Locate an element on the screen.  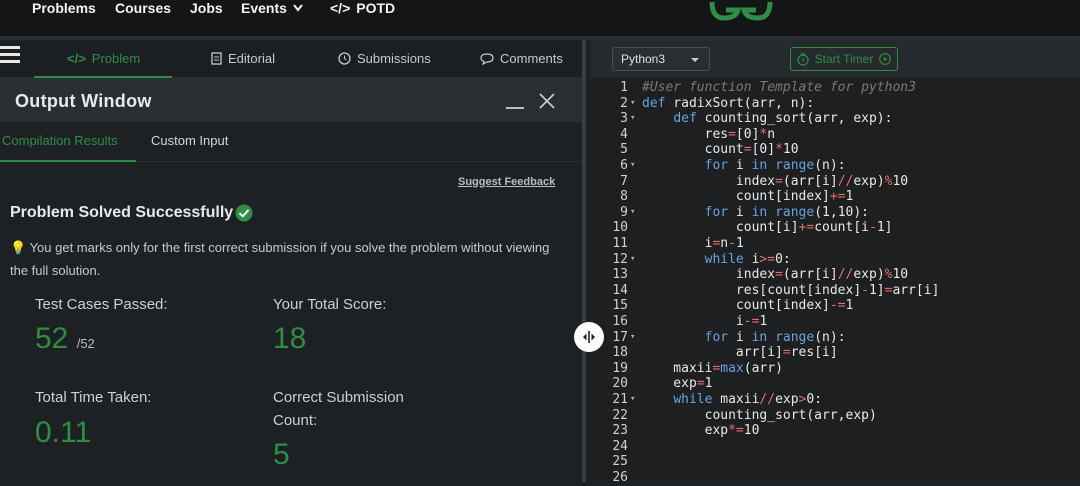
line-number: 8 is located at coordinates (624, 197).